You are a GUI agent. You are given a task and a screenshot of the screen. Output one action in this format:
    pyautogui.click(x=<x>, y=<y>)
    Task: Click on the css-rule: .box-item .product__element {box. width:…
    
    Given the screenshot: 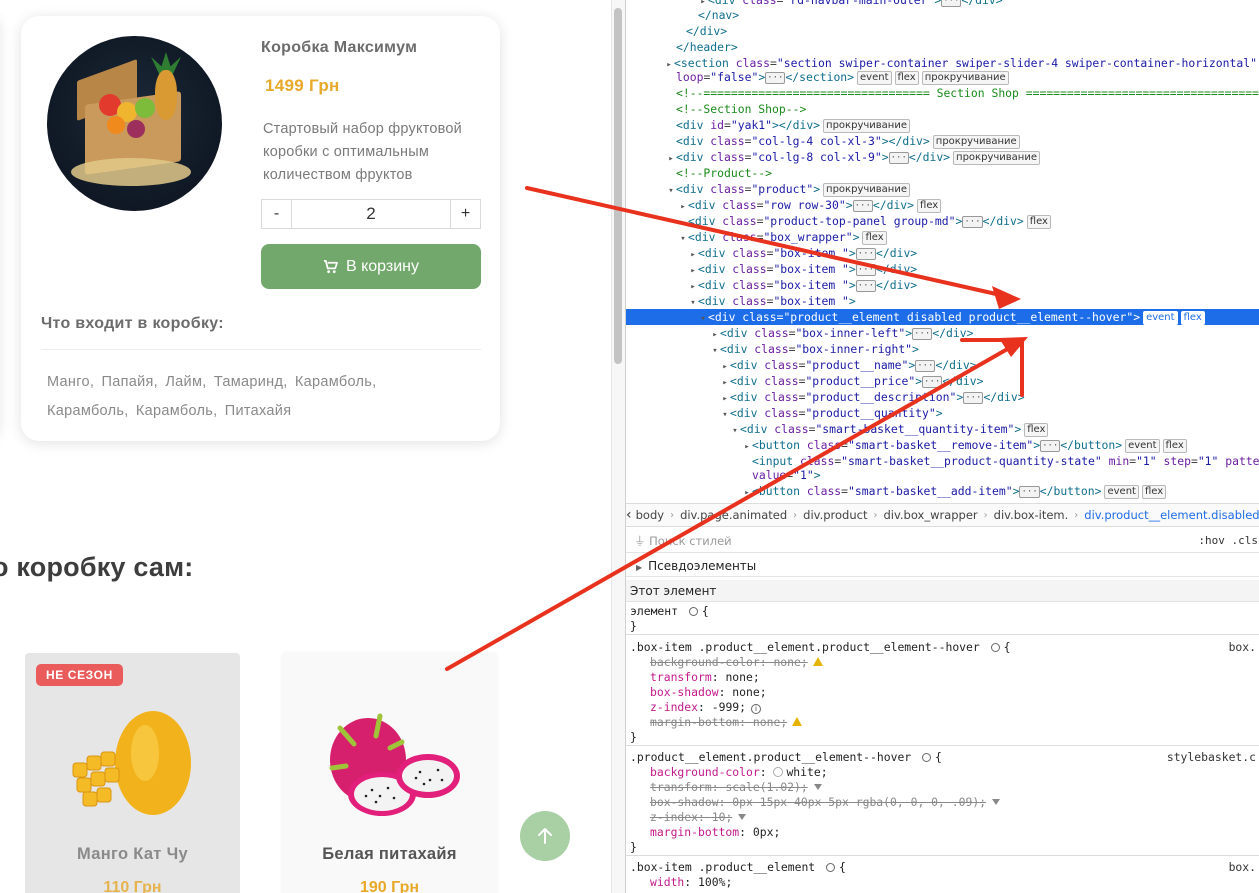 What is the action you would take?
    pyautogui.click(x=942, y=875)
    